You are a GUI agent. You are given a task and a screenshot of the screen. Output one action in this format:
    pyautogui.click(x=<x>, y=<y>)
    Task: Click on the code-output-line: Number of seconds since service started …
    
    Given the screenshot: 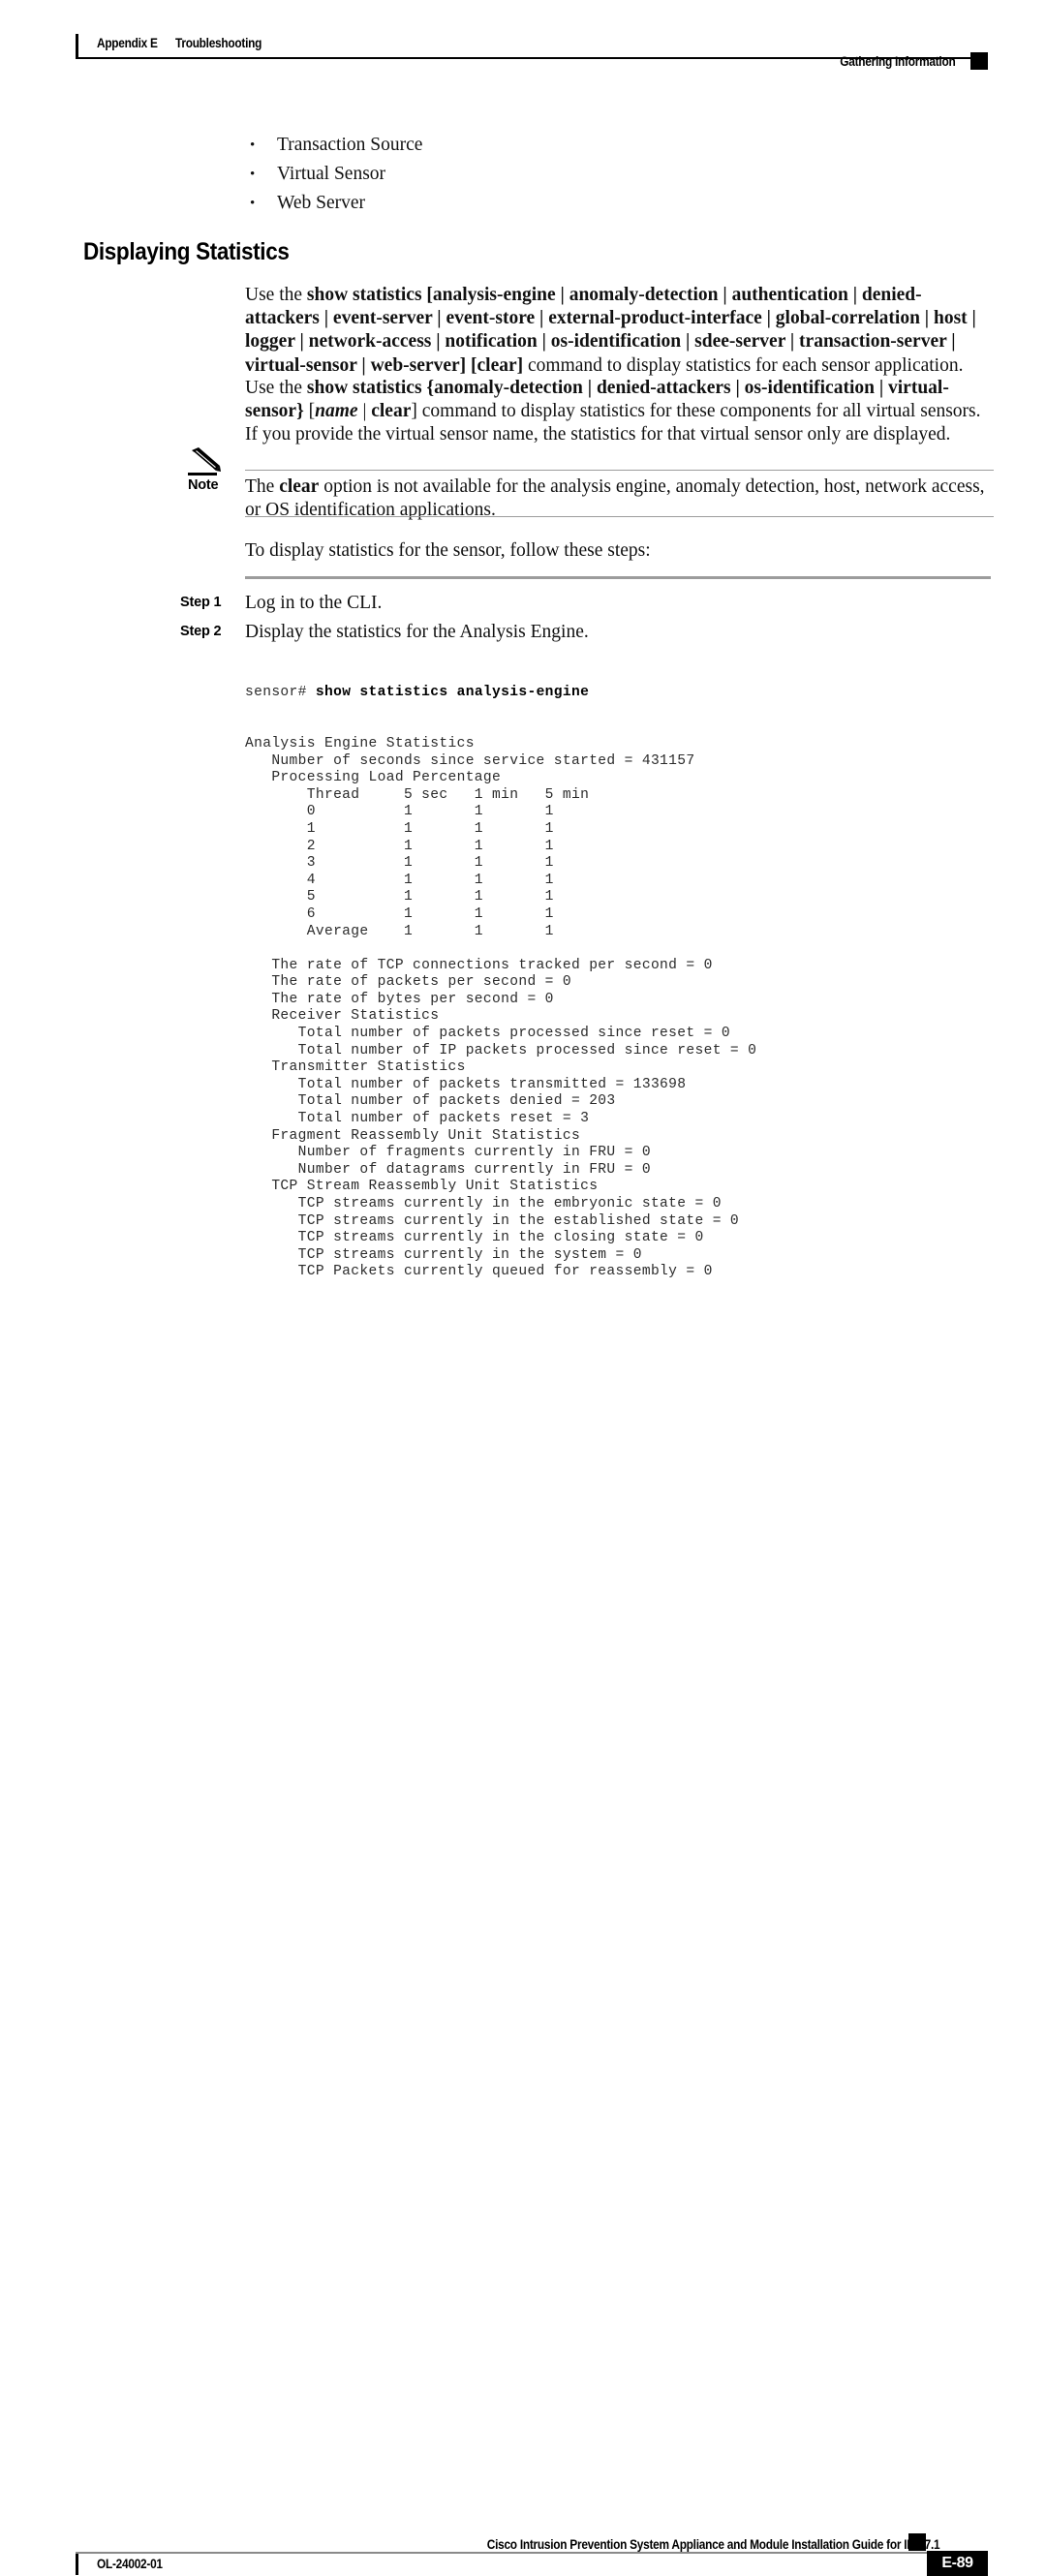 What is the action you would take?
    pyautogui.click(x=470, y=760)
    